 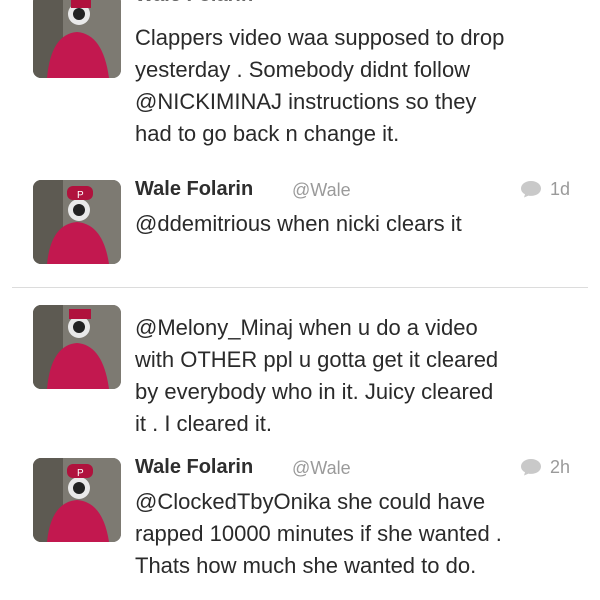 I want to click on tweet-timestamp: 2h, so click(x=559, y=467).